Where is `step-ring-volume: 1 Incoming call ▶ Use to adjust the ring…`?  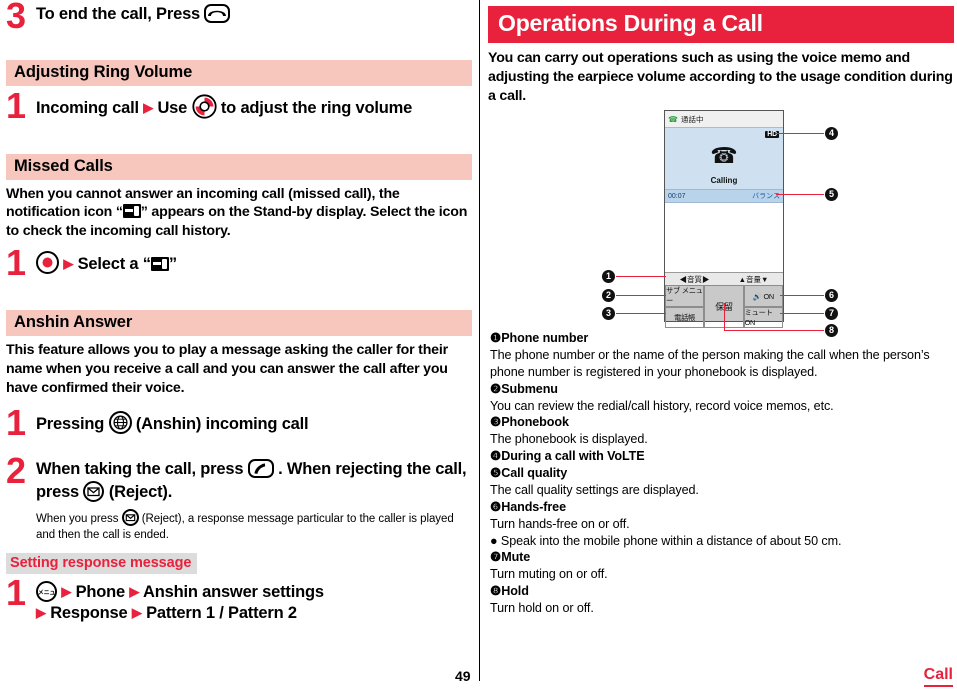 step-ring-volume: 1 Incoming call ▶ Use to adjust the ring… is located at coordinates (239, 105).